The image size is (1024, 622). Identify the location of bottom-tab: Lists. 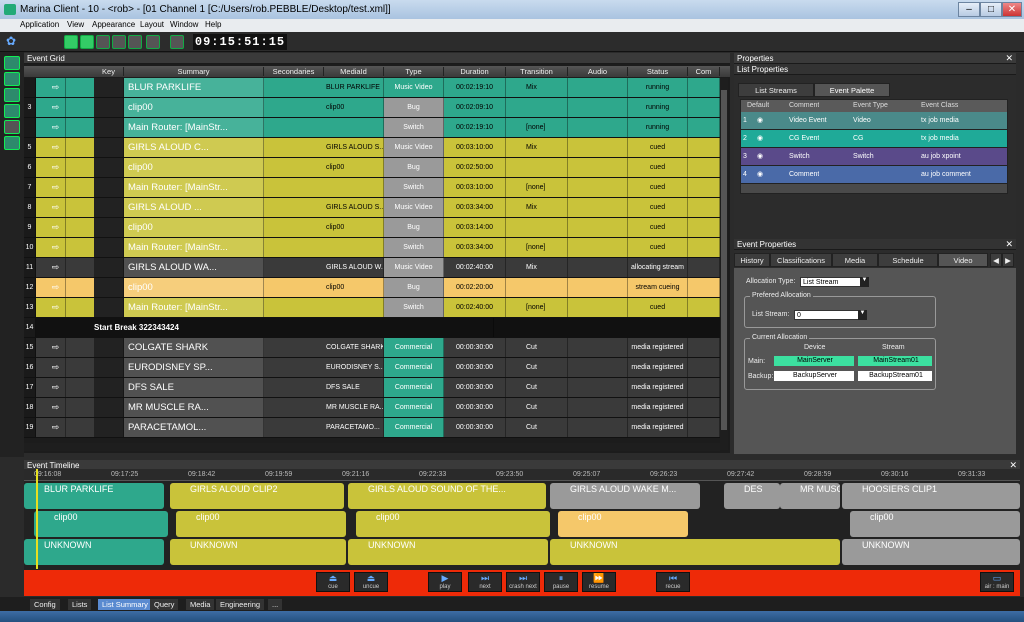
(80, 604).